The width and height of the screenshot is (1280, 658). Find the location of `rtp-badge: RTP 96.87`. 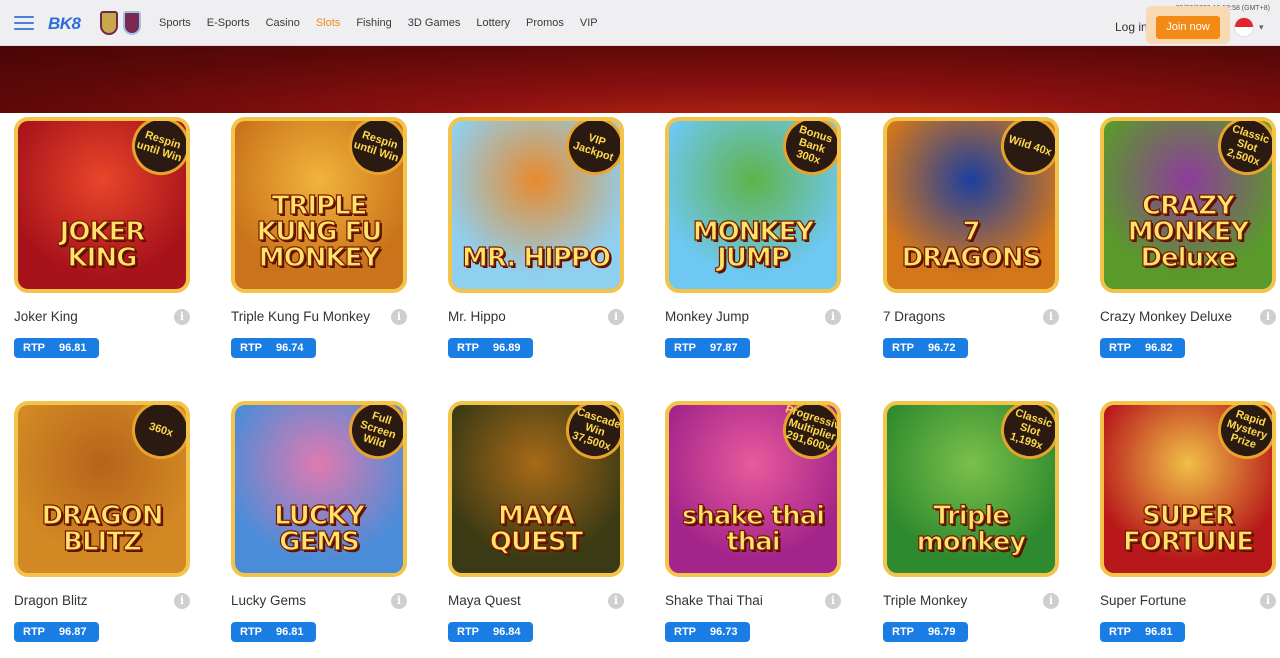

rtp-badge: RTP 96.87 is located at coordinates (56, 632).